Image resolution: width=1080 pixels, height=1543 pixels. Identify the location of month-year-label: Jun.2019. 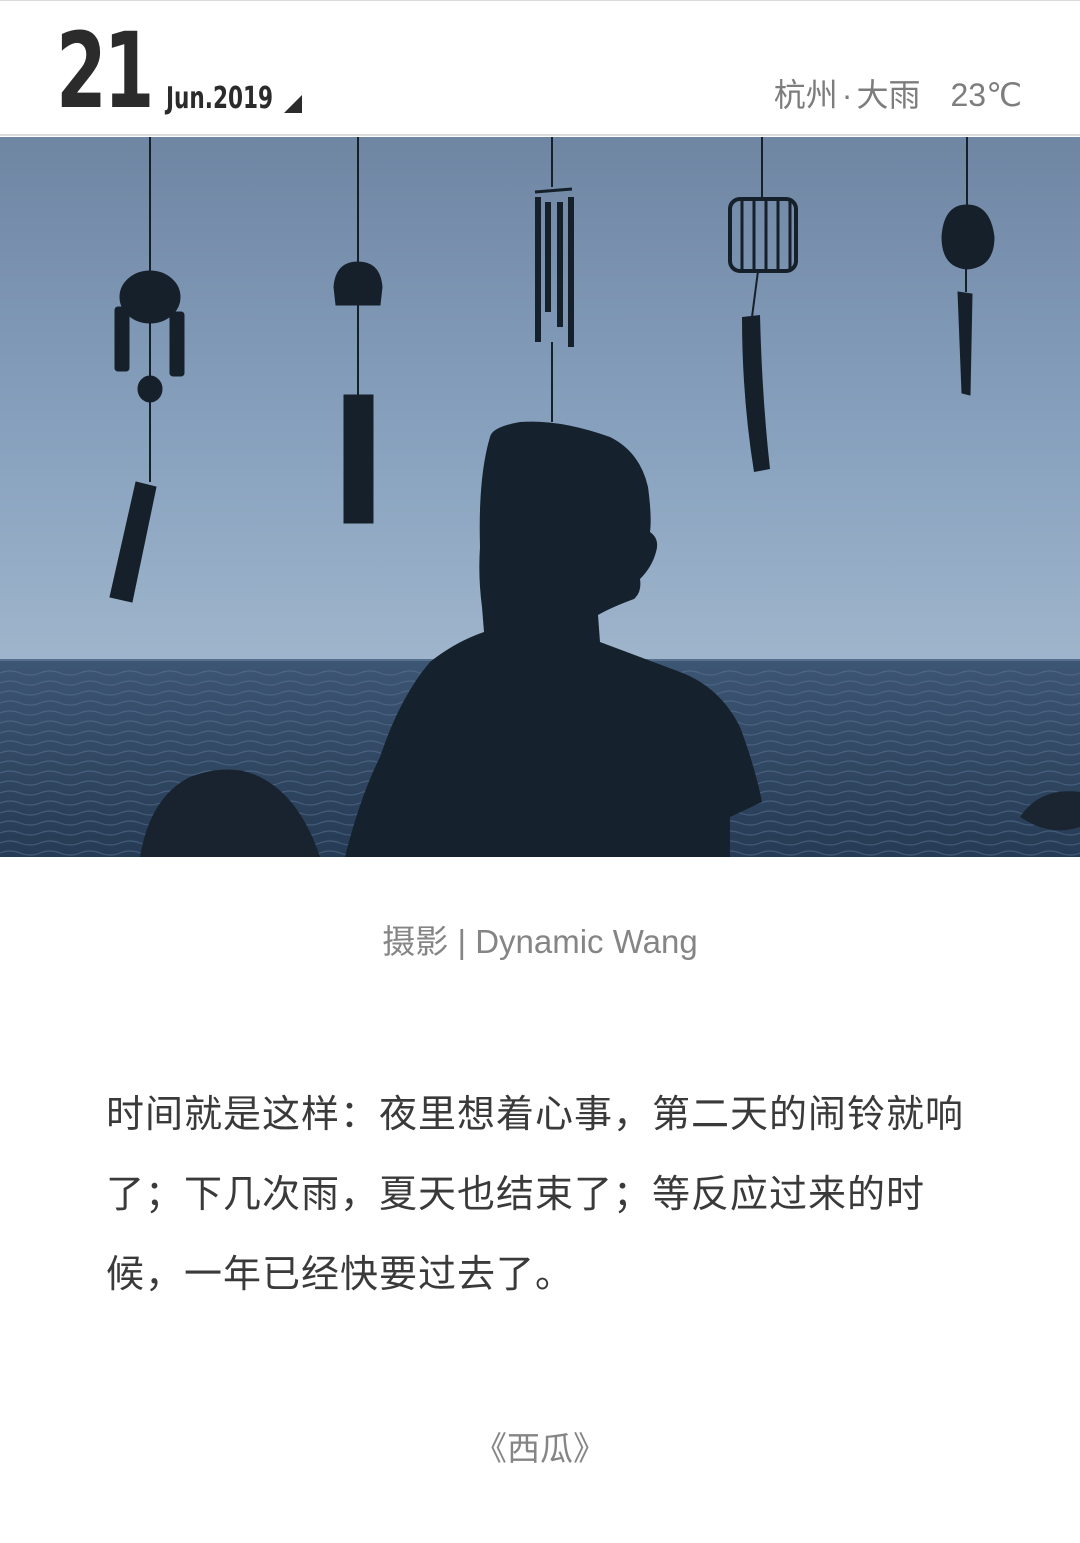
(220, 98).